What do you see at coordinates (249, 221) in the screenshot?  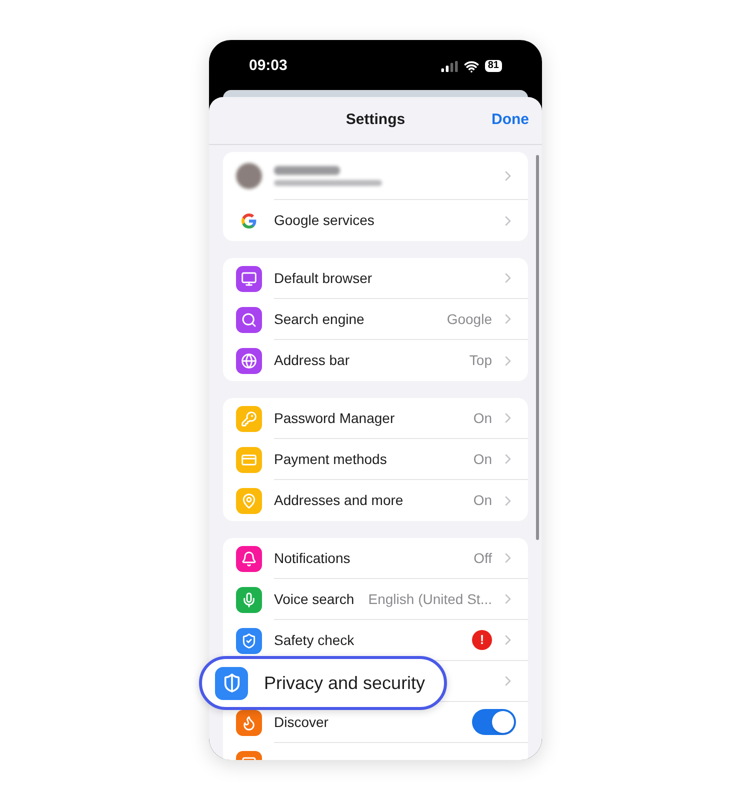 I see `google-logo-icon` at bounding box center [249, 221].